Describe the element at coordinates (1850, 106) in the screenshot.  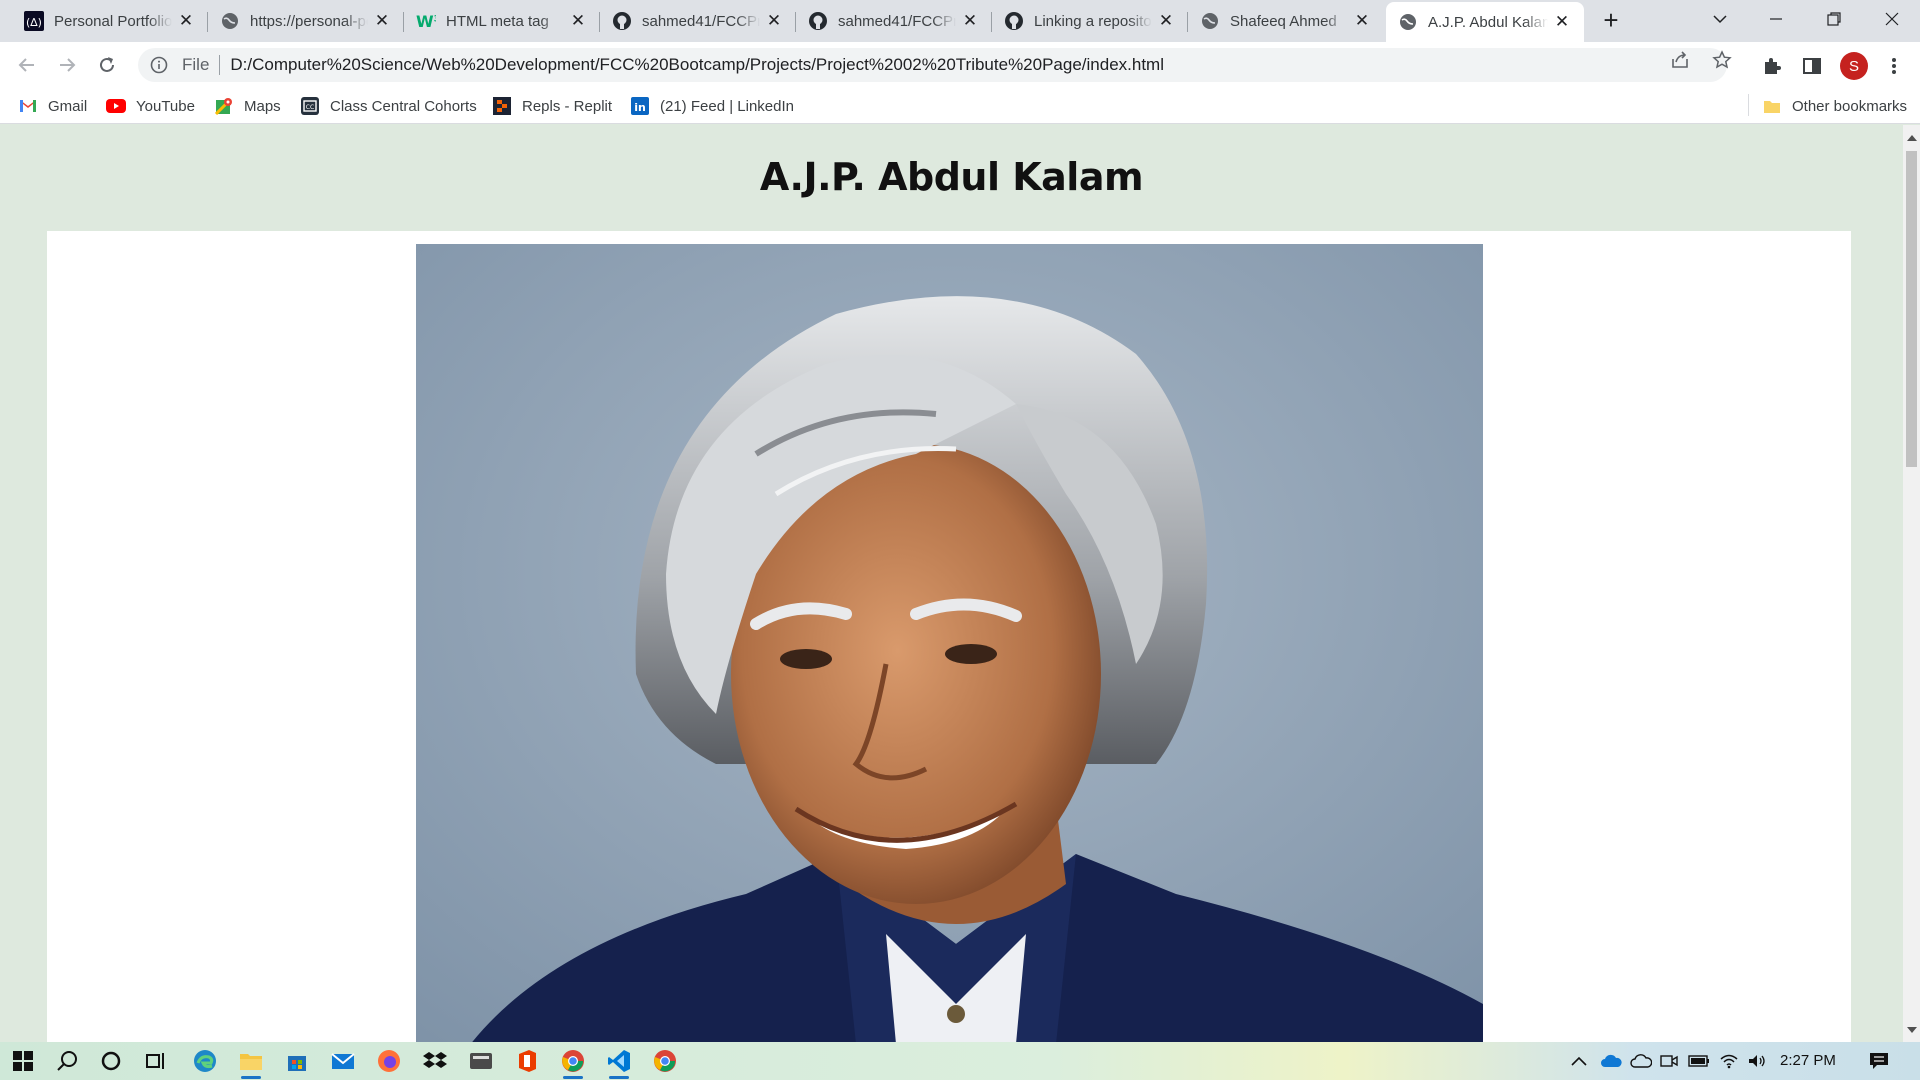
I see `other-bookmarks-label: Other bookmarks` at that location.